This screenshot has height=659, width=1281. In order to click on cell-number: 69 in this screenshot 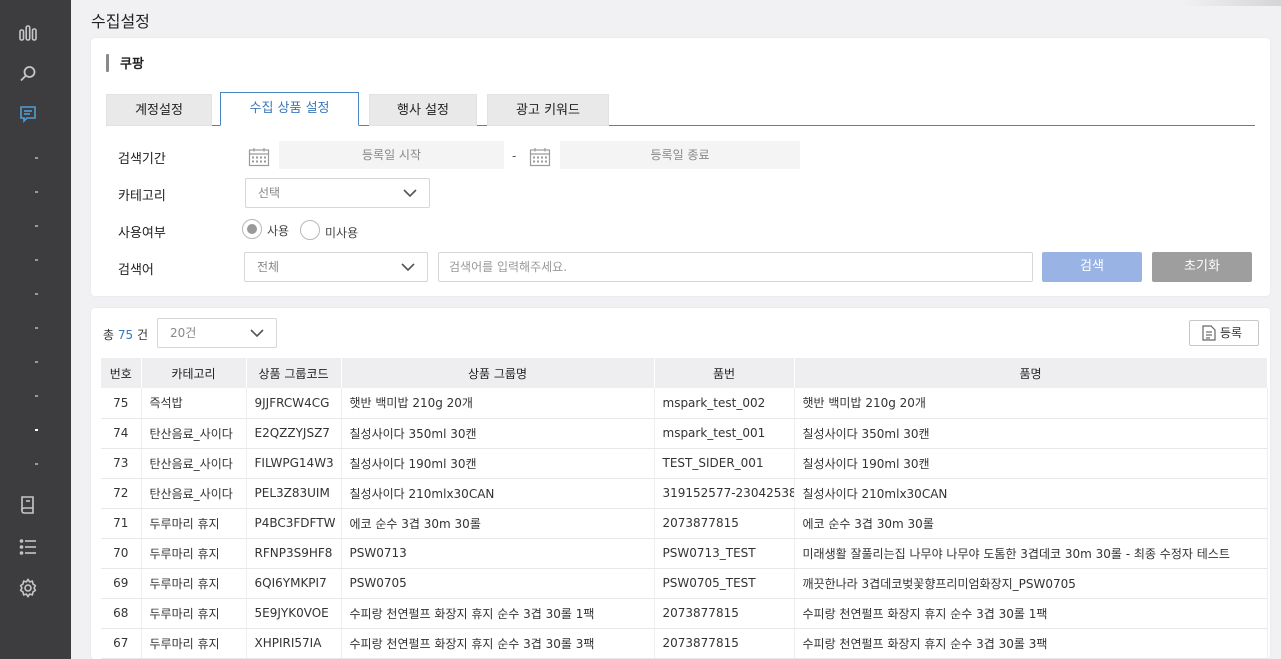, I will do `click(121, 583)`.